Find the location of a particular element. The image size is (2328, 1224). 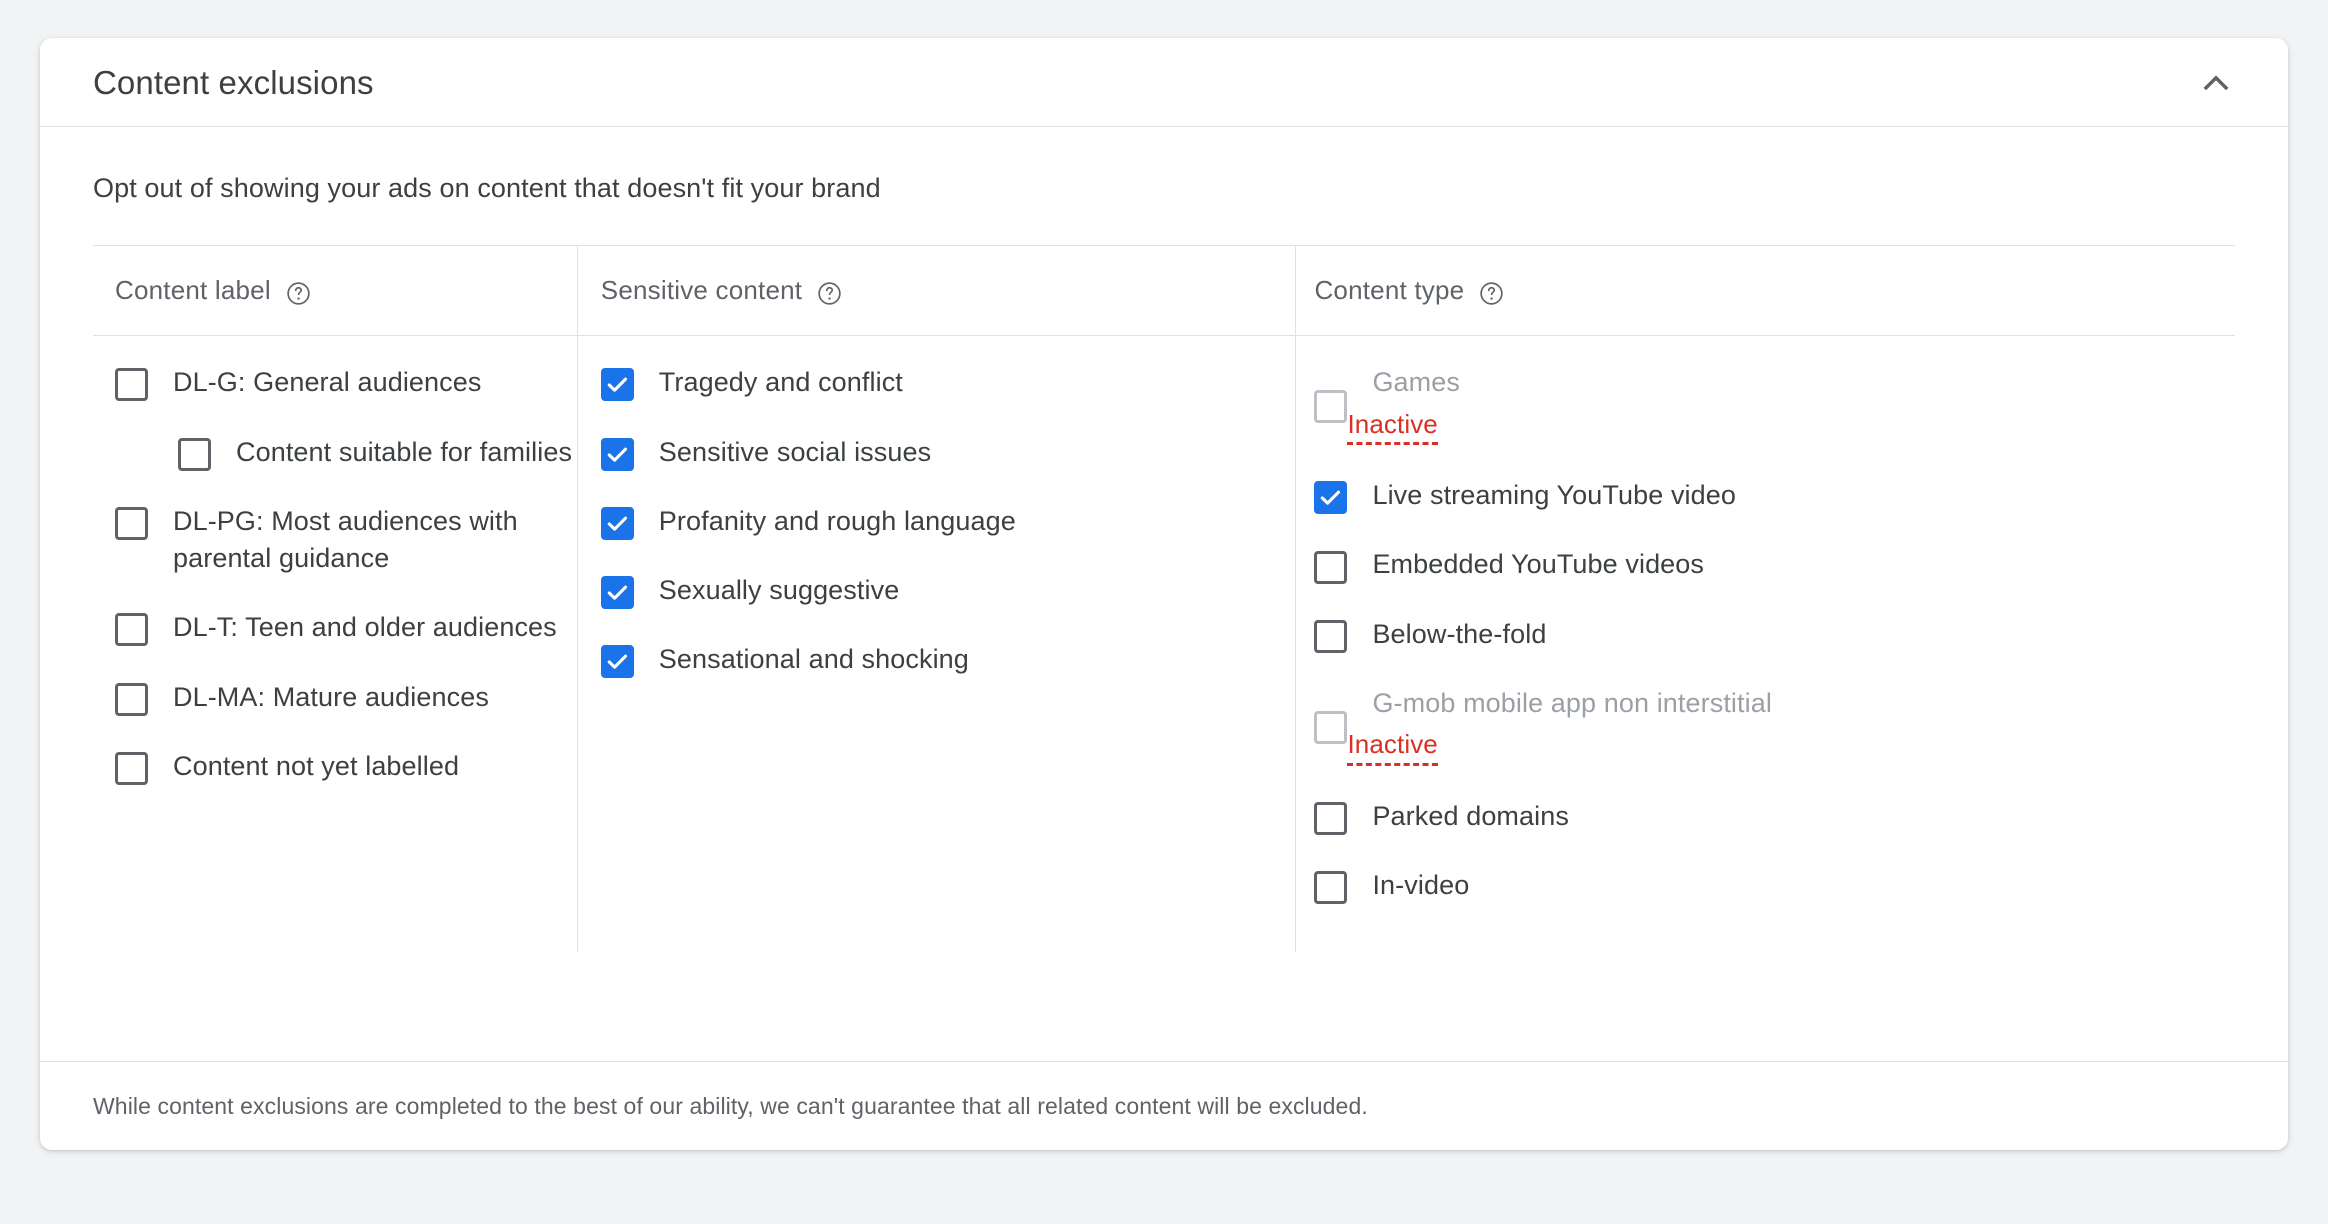

collapse-section-button is located at coordinates (2216, 82).